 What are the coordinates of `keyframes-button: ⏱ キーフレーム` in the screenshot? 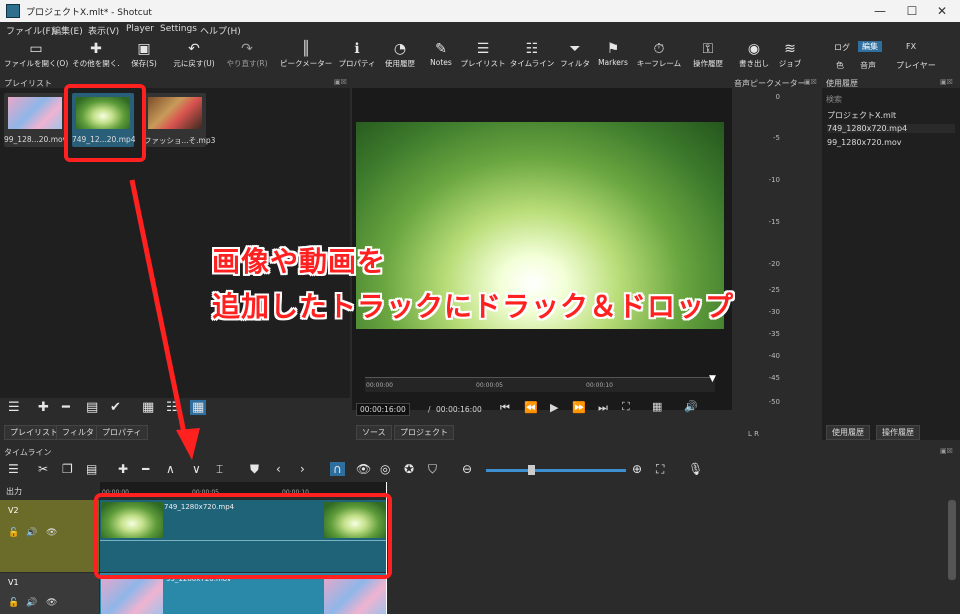 It's located at (659, 57).